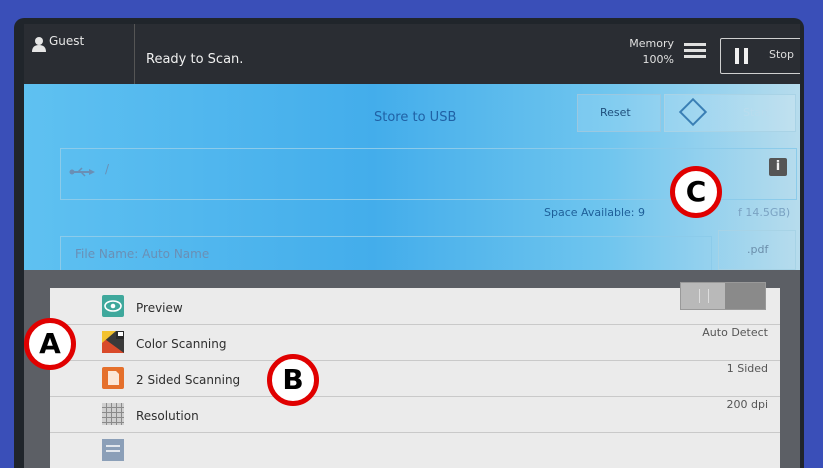  Describe the element at coordinates (735, 332) in the screenshot. I see `color-scanning-value: Auto Detect` at that location.